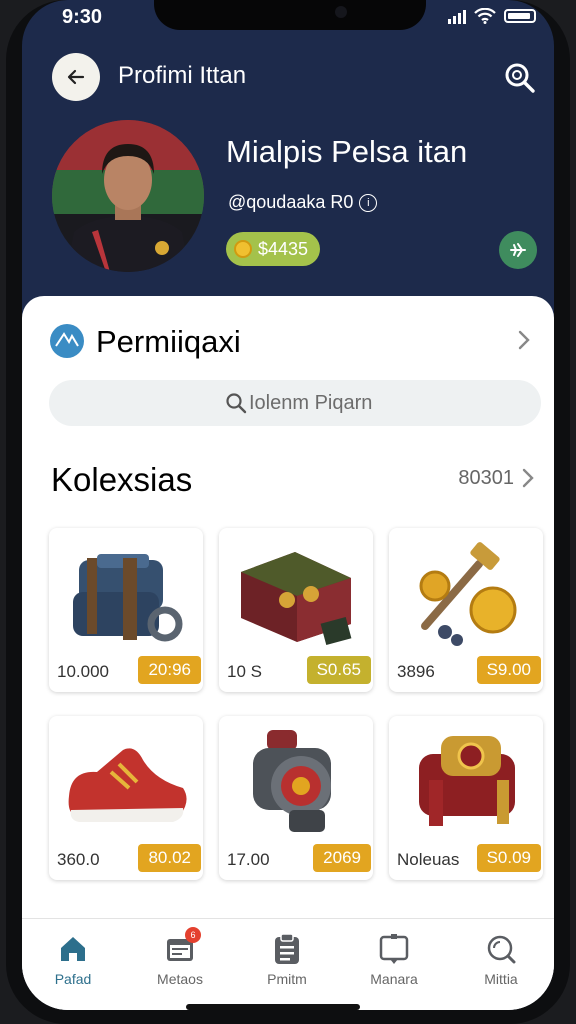 This screenshot has width=576, height=1024. I want to click on tab-home: Pafad, so click(73, 959).